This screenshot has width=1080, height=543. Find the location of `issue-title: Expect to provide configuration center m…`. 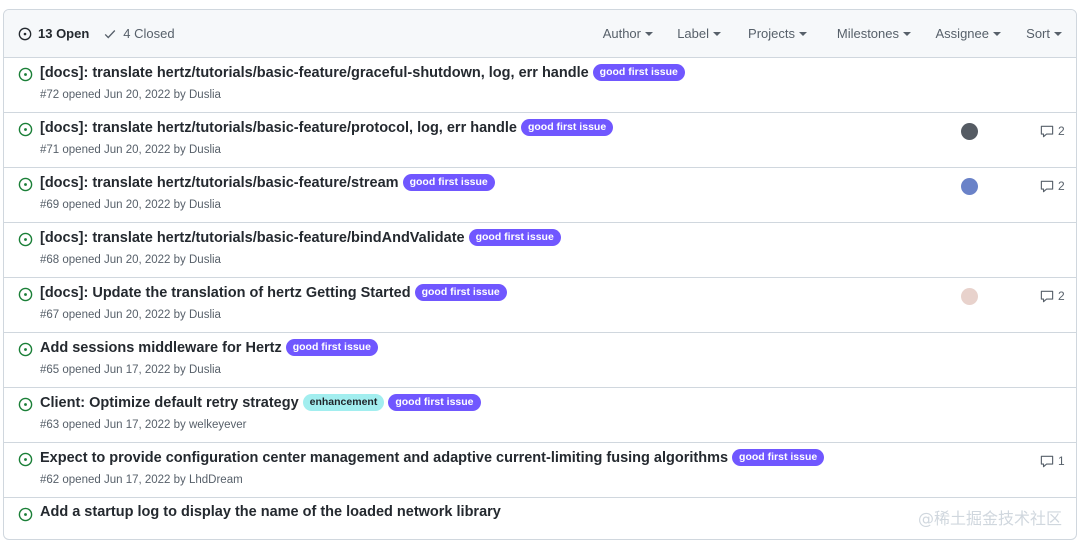

issue-title: Expect to provide configuration center m… is located at coordinates (432, 457).